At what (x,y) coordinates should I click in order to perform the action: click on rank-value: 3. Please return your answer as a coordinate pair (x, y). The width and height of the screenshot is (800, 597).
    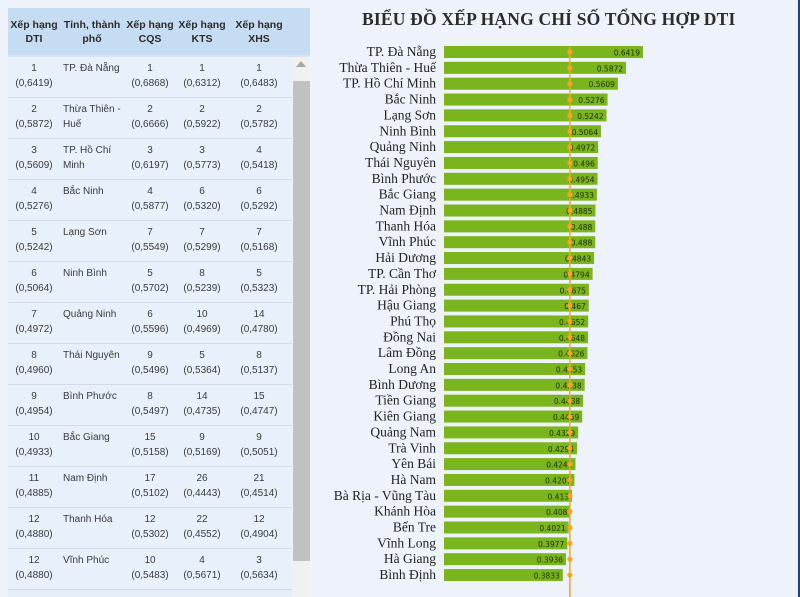
    Looking at the image, I should click on (202, 150).